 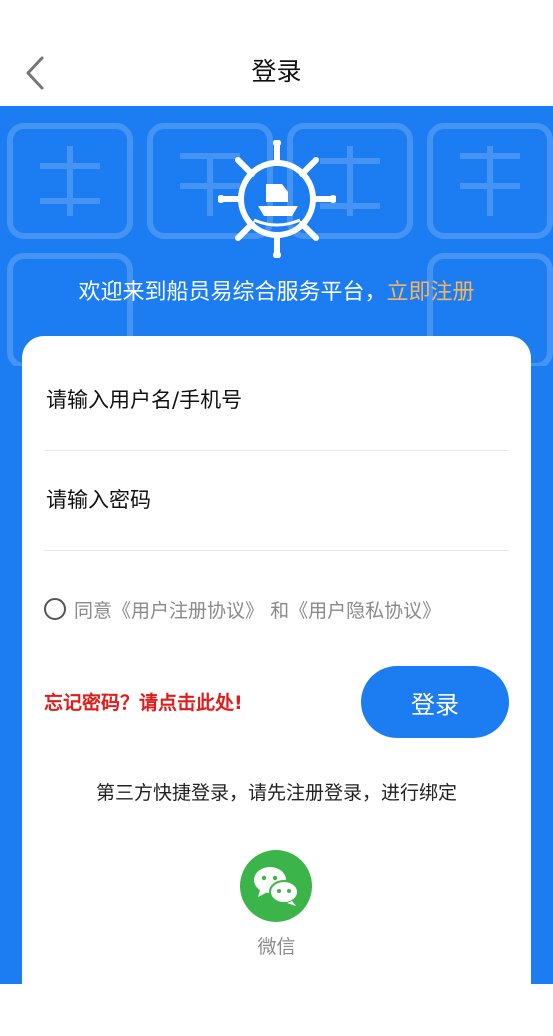 What do you see at coordinates (435, 702) in the screenshot?
I see `login-button: 登录` at bounding box center [435, 702].